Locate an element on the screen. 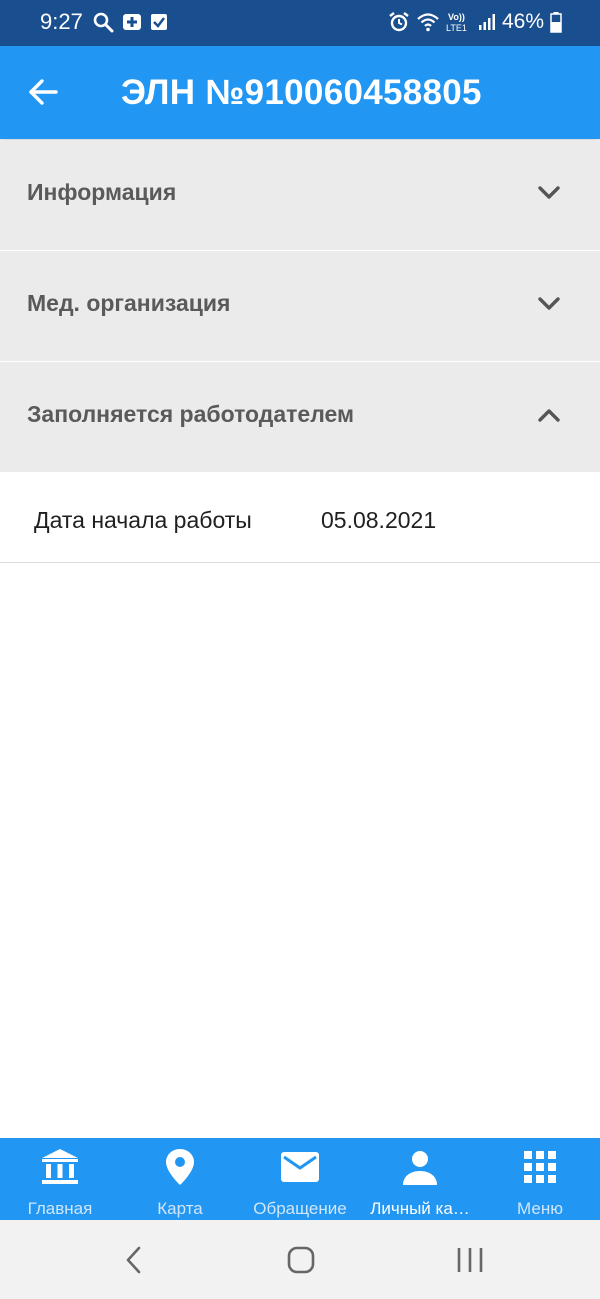 The height and width of the screenshot is (1299, 600). map-pin-icon is located at coordinates (180, 1167).